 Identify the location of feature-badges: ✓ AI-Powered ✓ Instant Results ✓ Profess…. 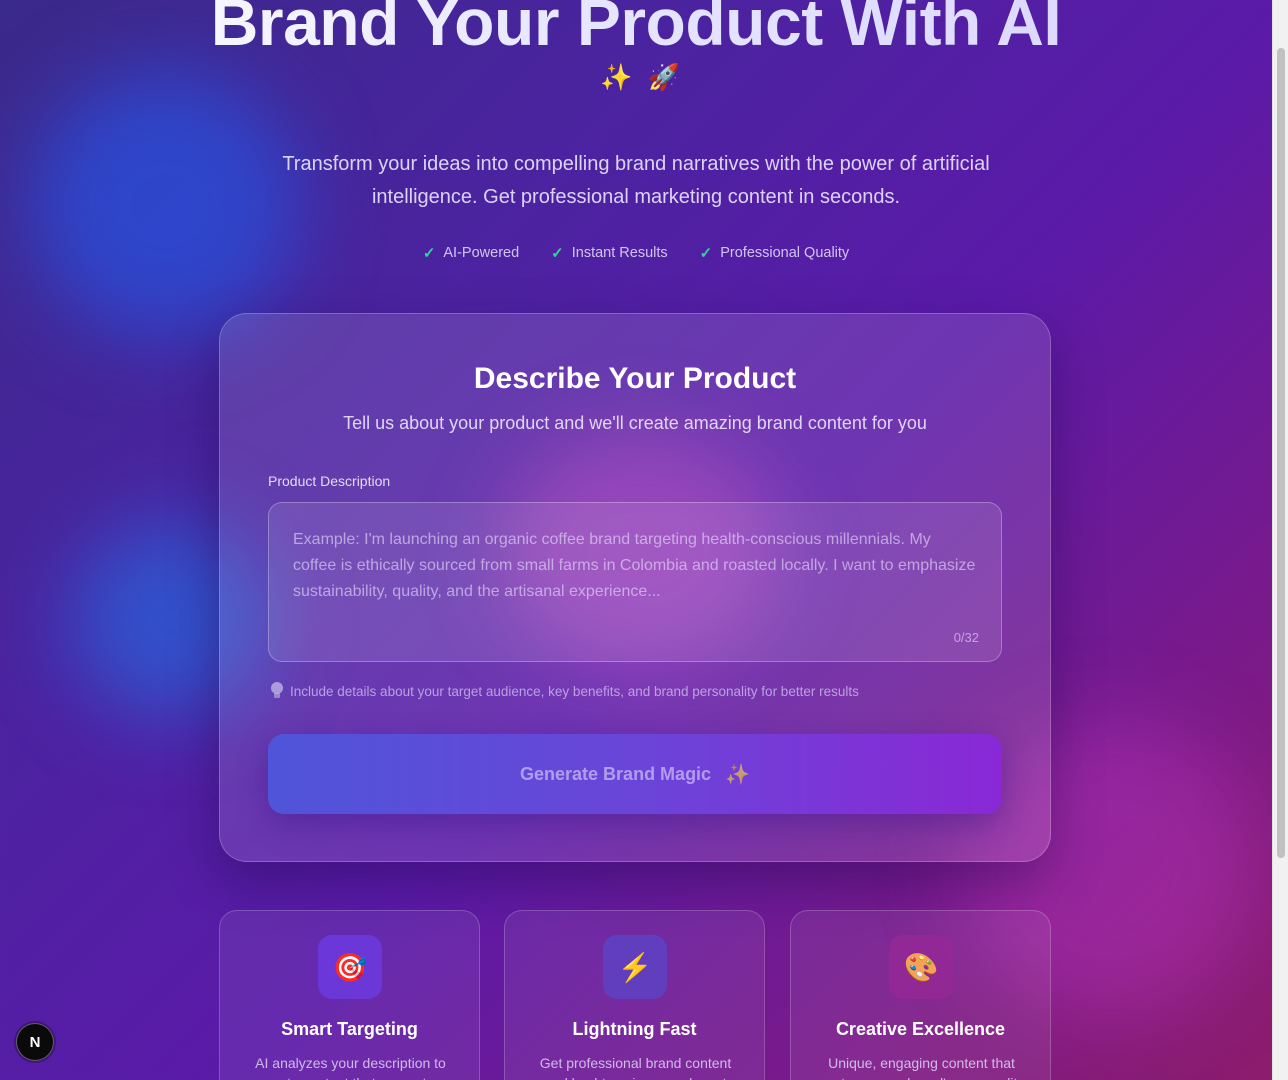
(636, 253).